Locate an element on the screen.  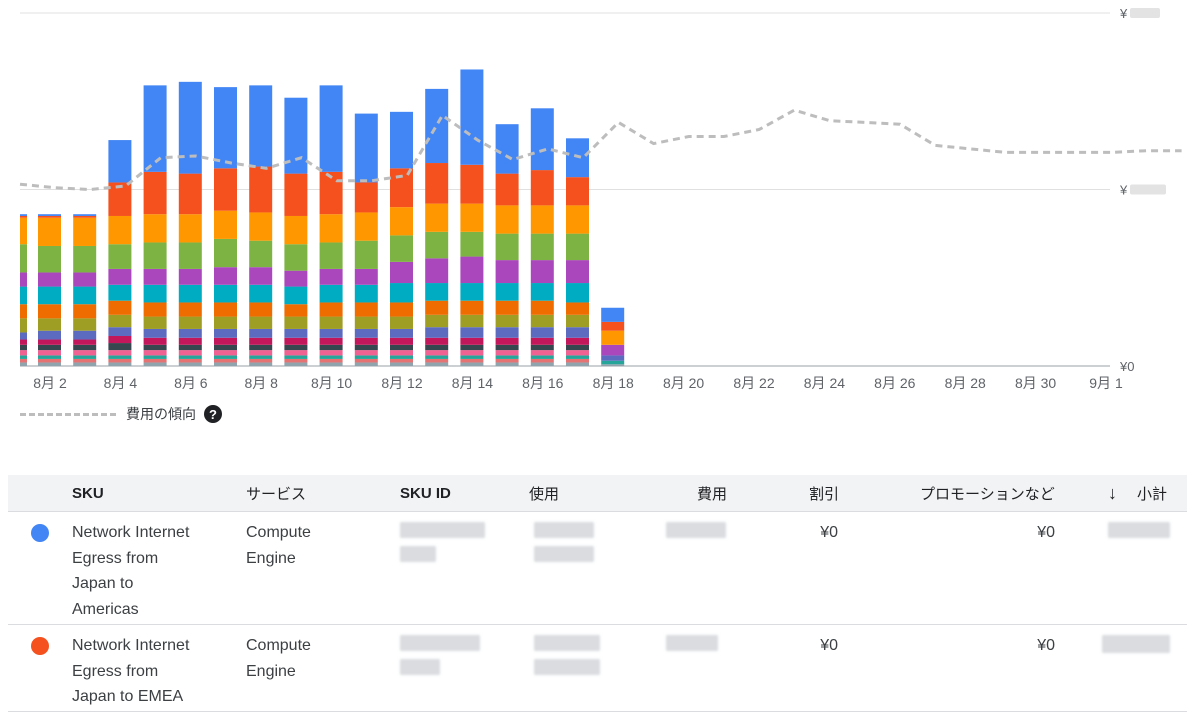
header-sku-id: SKU ID is located at coordinates (425, 493).